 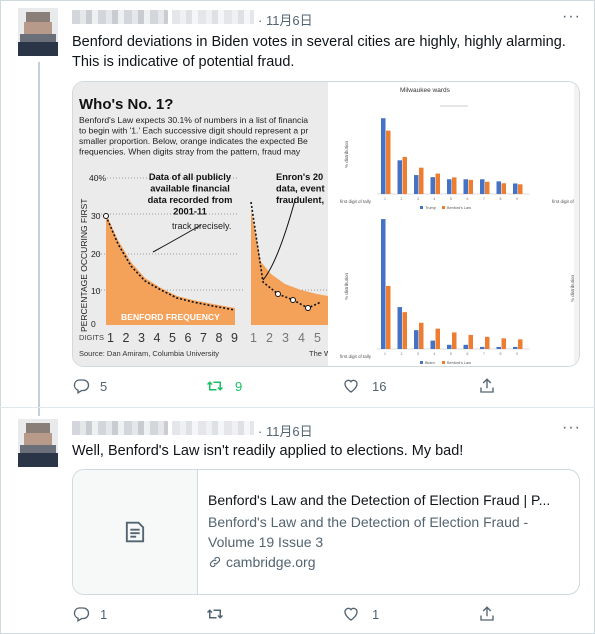 I want to click on chart2-xlabel: first digit of tally, so click(x=356, y=356).